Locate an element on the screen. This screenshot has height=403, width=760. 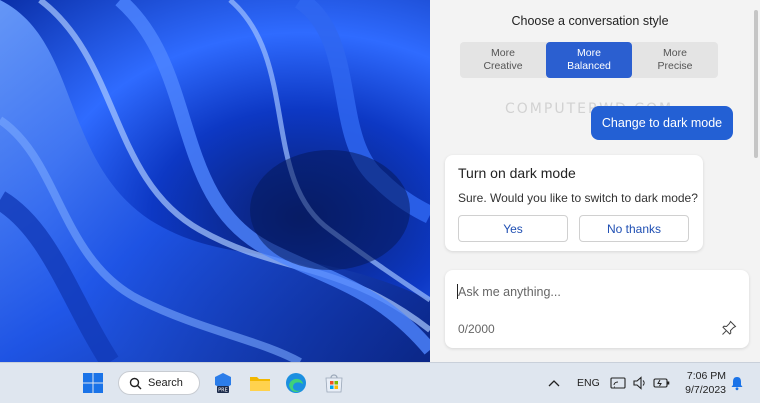
card-title: Turn on dark mode is located at coordinates (517, 173).